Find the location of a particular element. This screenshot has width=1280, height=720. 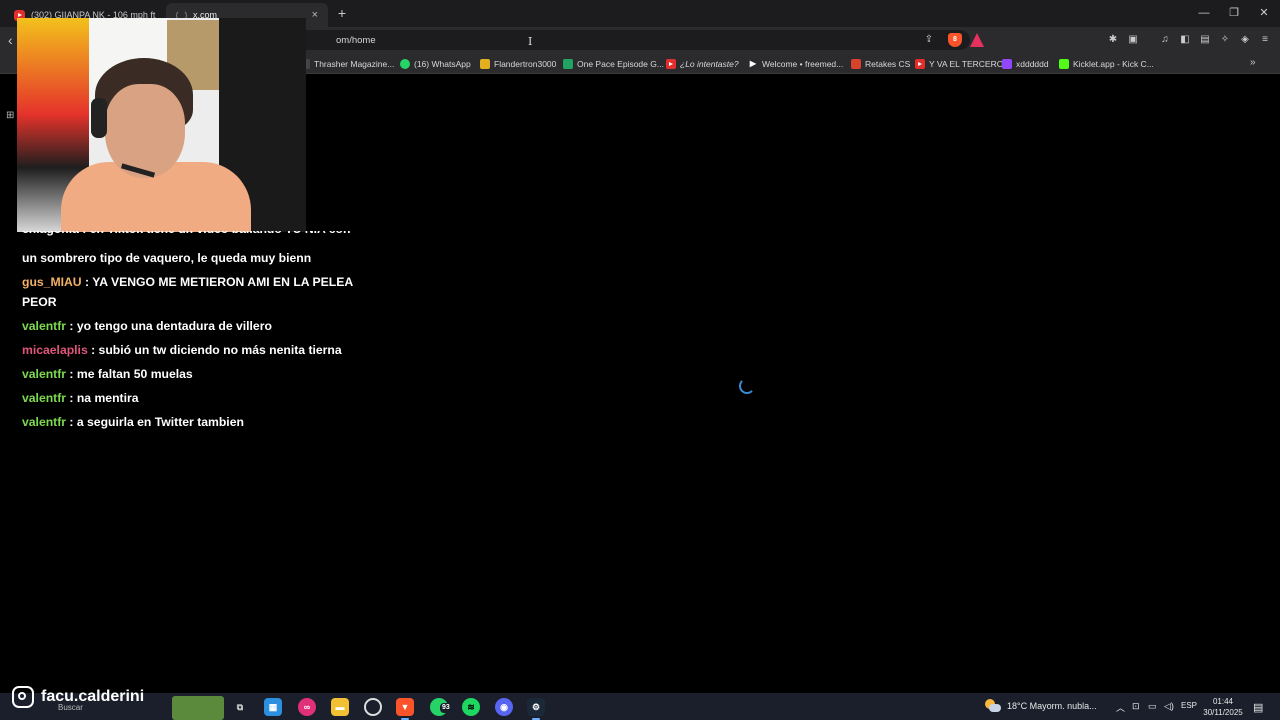

minimize-button: — is located at coordinates (1204, 13).